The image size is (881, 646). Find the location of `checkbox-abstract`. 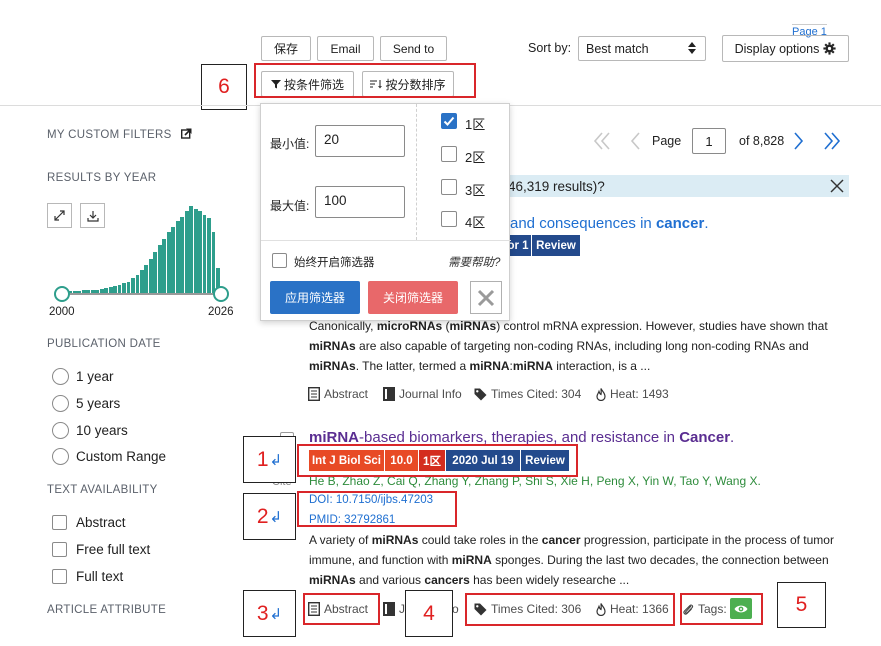

checkbox-abstract is located at coordinates (59, 522).